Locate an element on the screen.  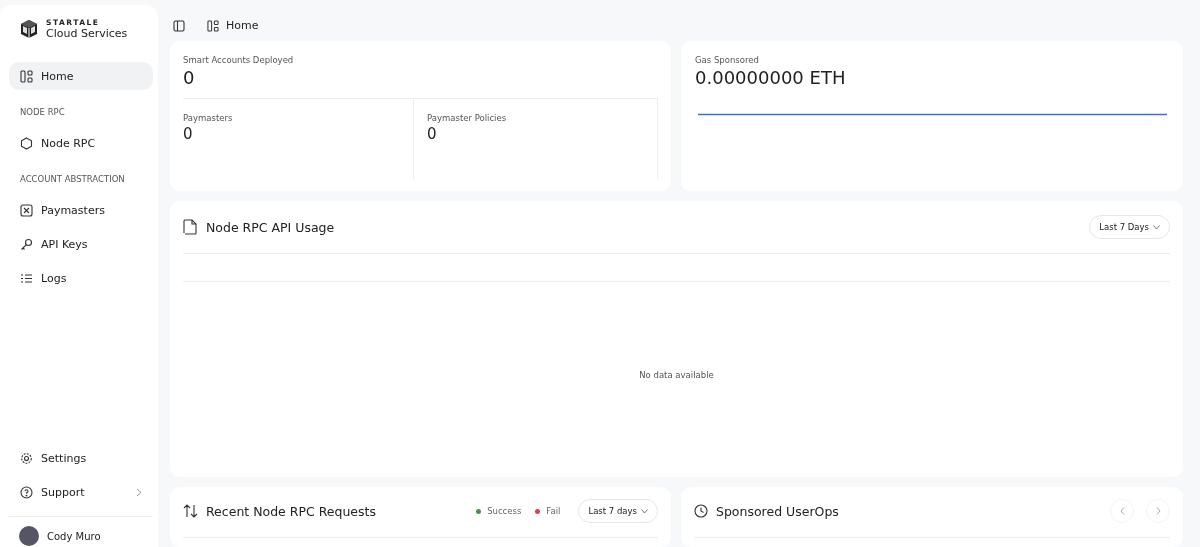
sidebar-toggle-icon is located at coordinates (179, 25).